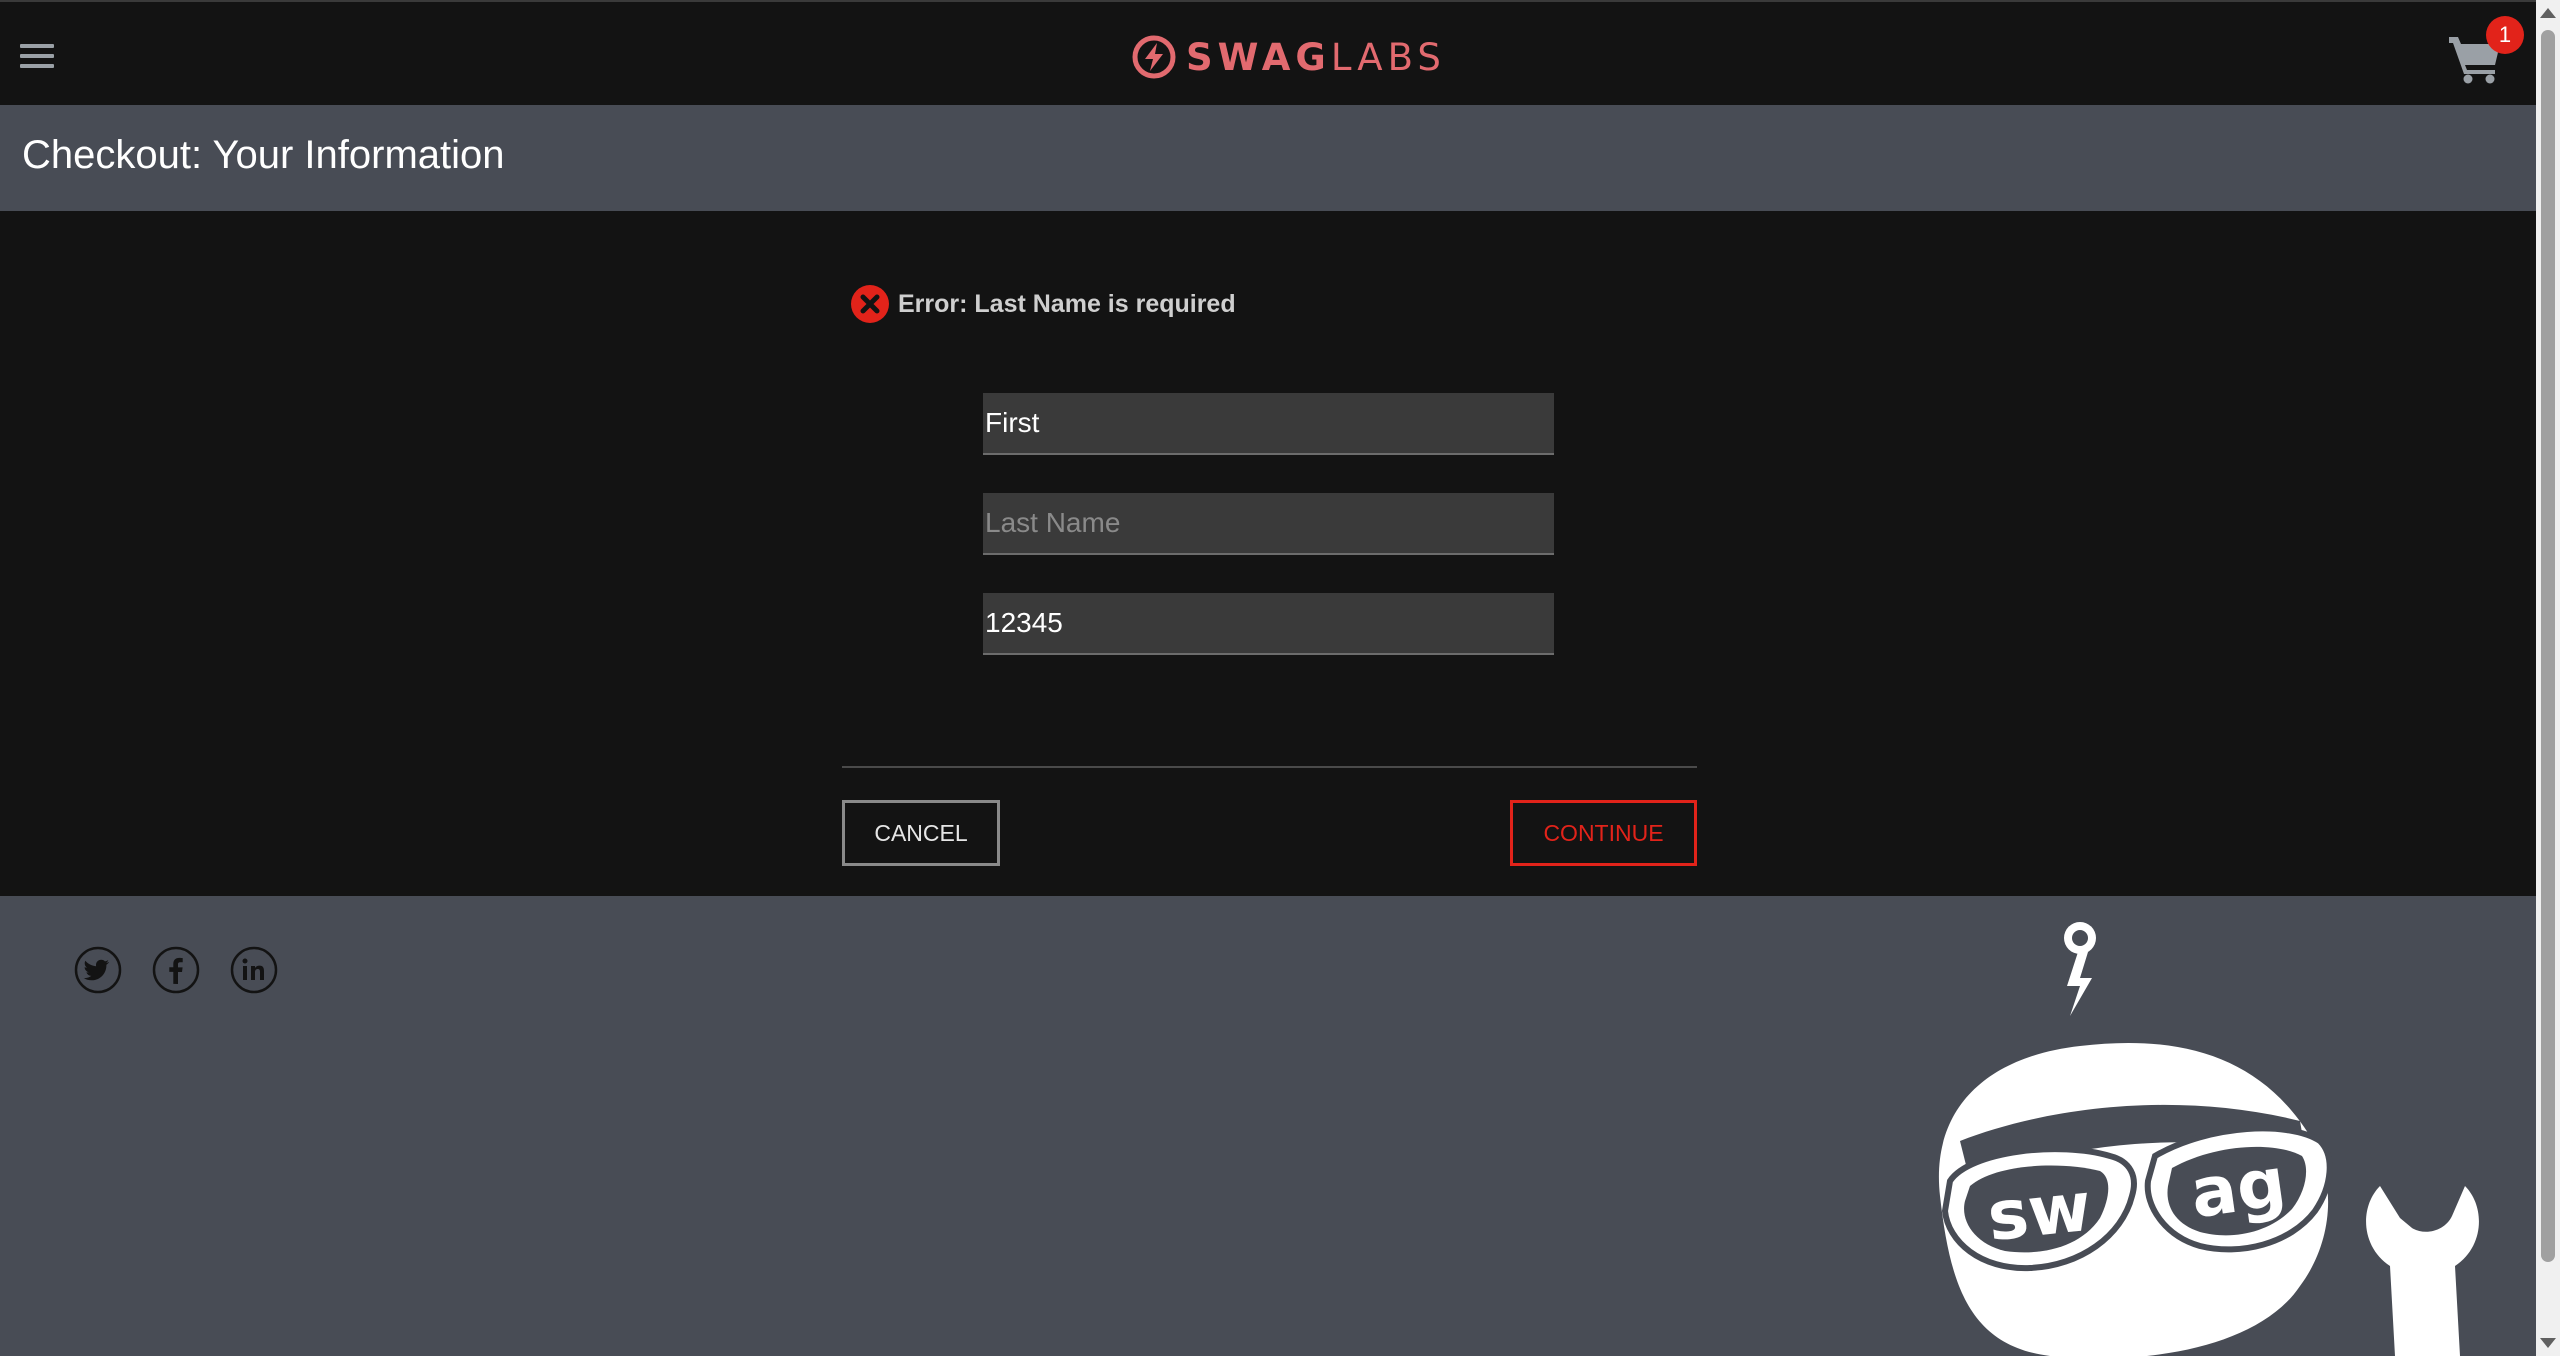  I want to click on cart-badge: 1, so click(2505, 35).